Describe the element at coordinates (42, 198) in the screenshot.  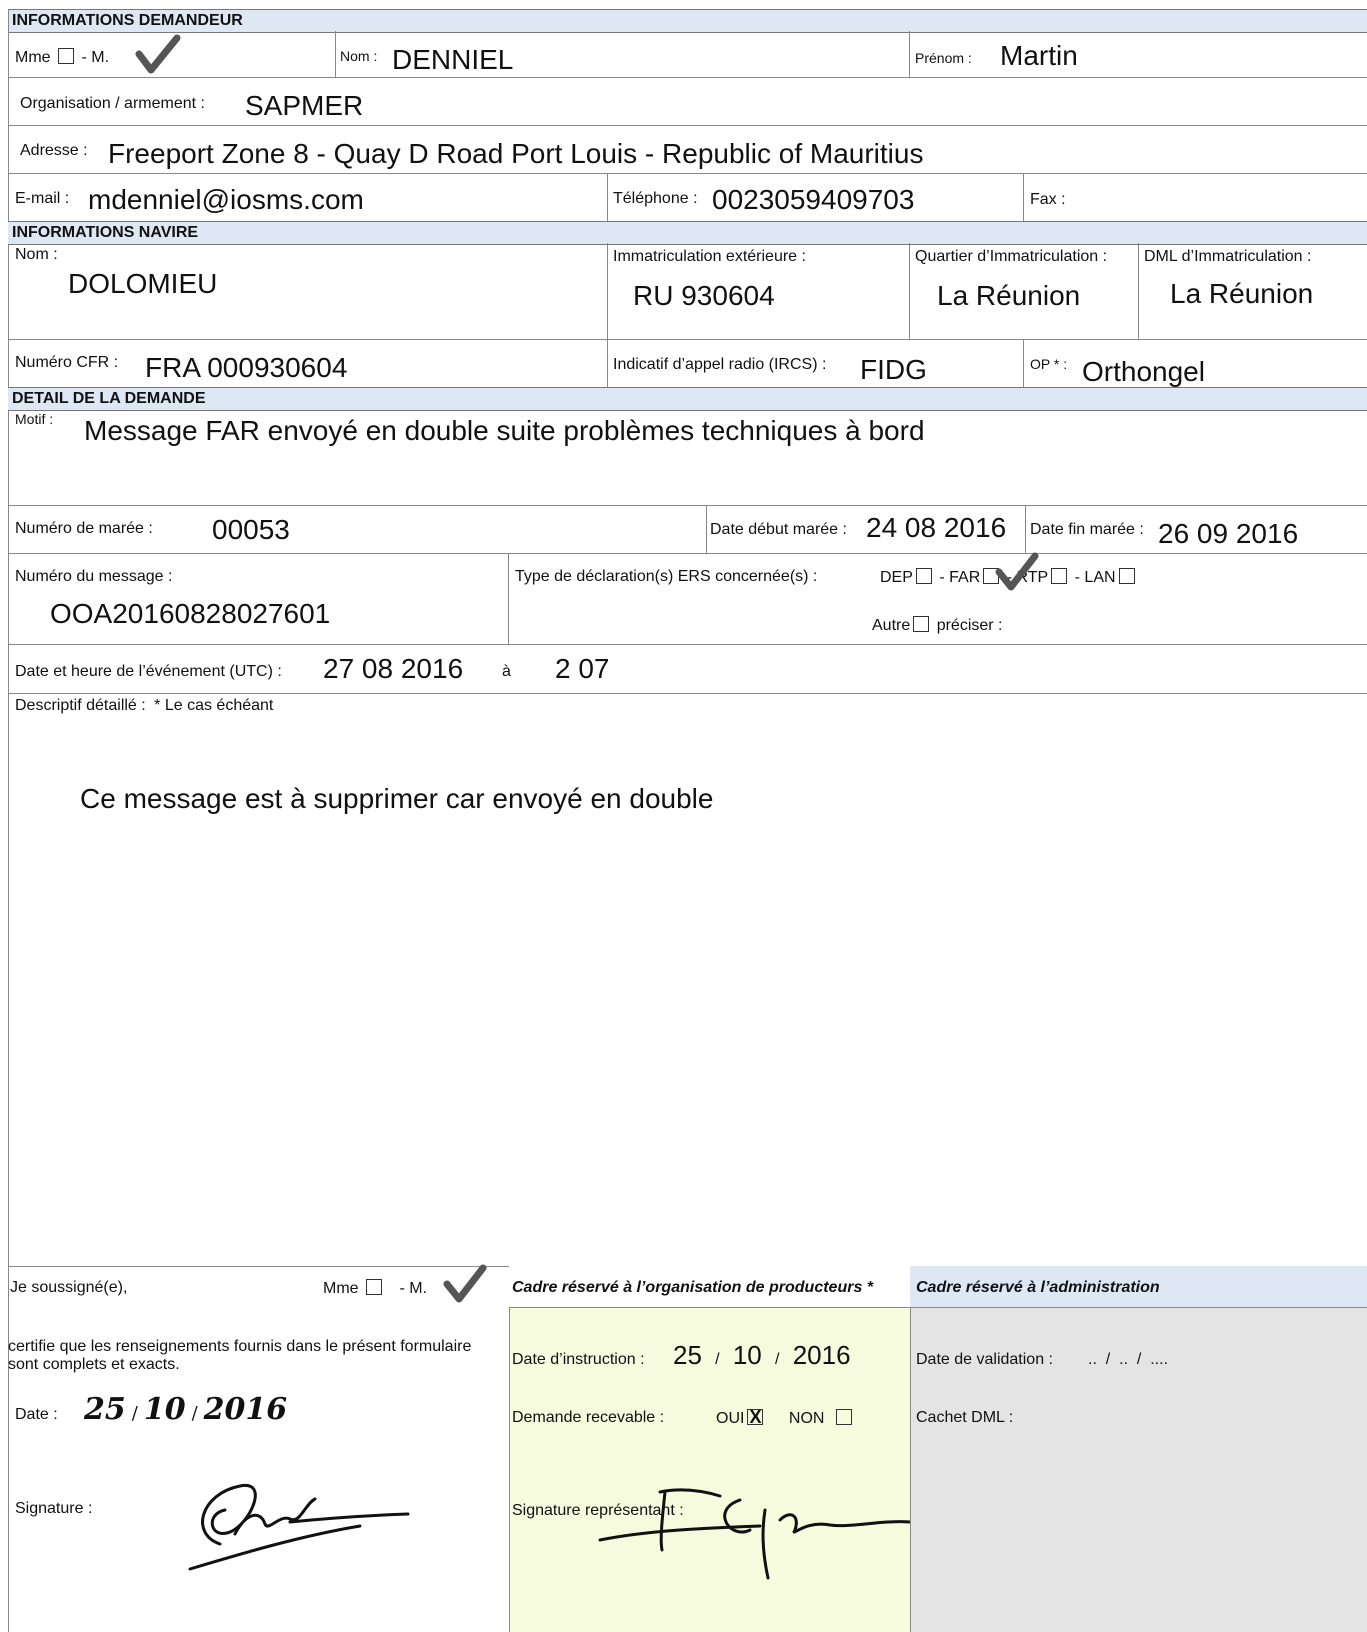
I see `email-label: E-mail :` at that location.